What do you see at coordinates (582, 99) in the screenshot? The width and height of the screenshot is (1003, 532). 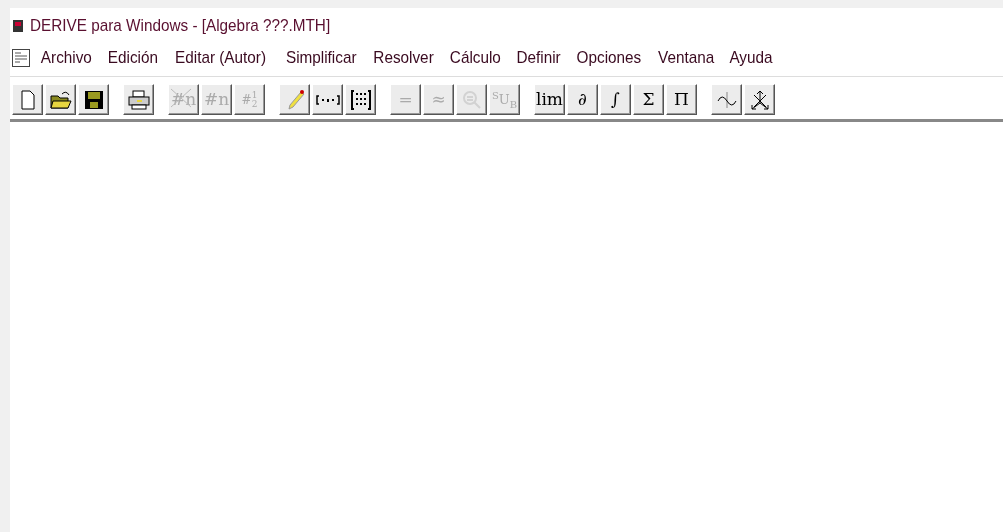 I see `toolbar-button: ∂` at bounding box center [582, 99].